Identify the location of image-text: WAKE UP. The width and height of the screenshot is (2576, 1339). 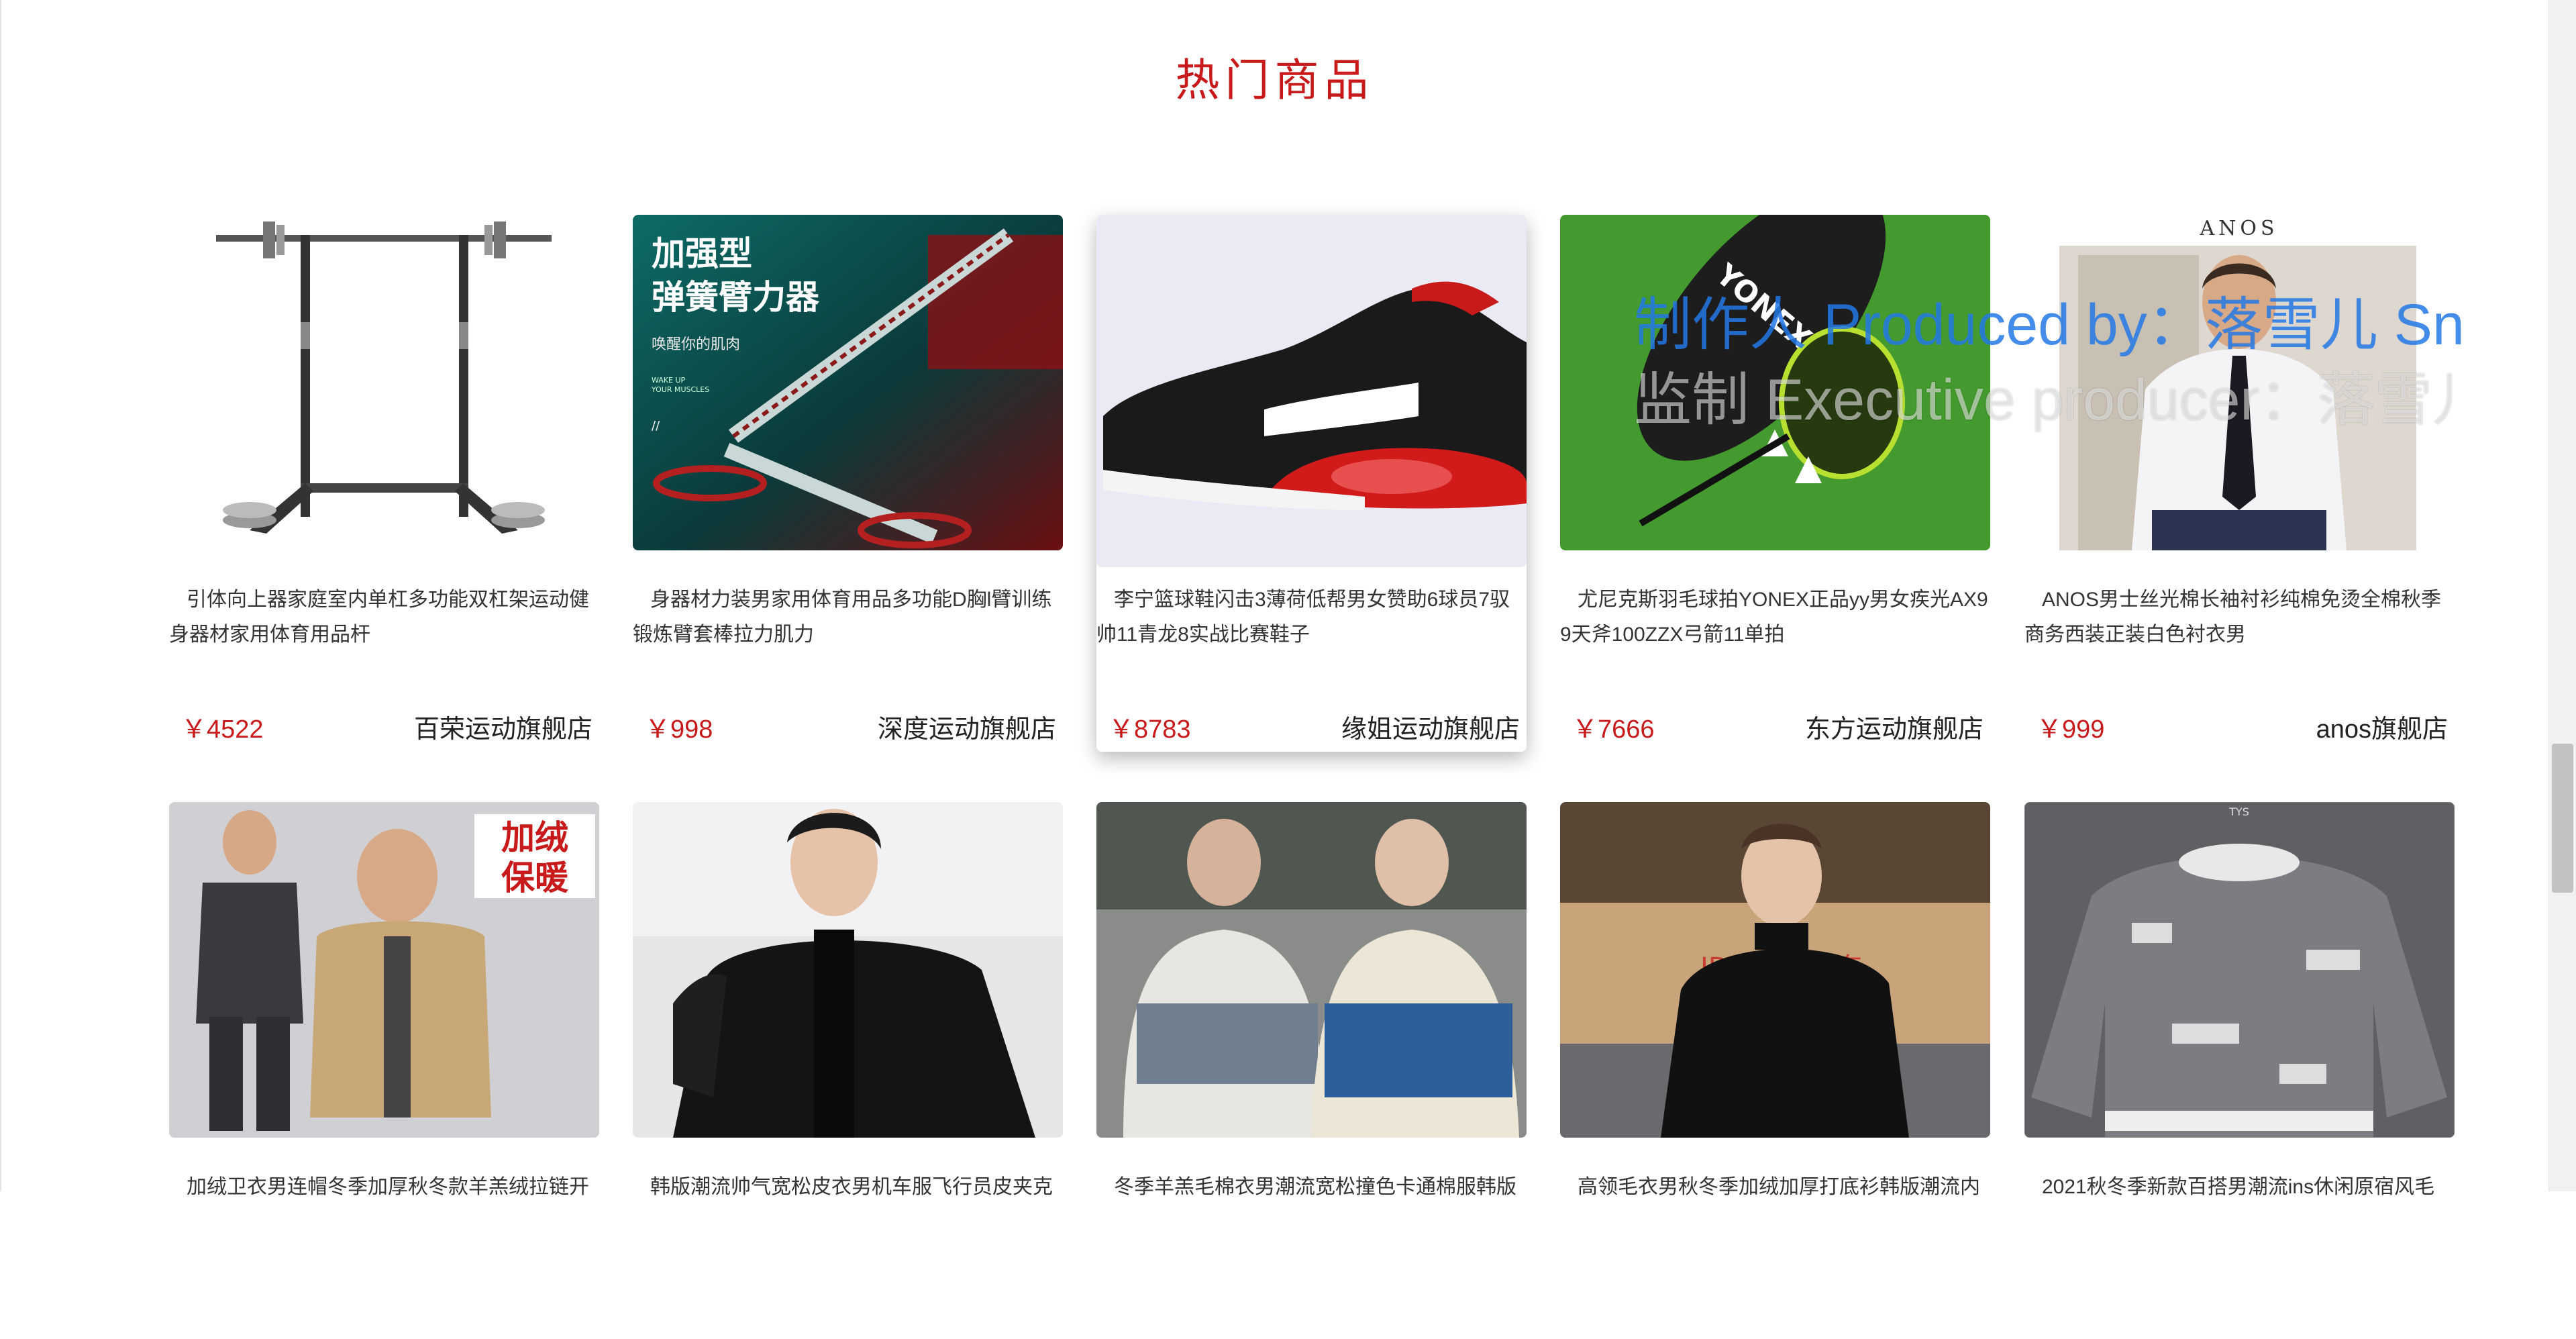
(669, 381).